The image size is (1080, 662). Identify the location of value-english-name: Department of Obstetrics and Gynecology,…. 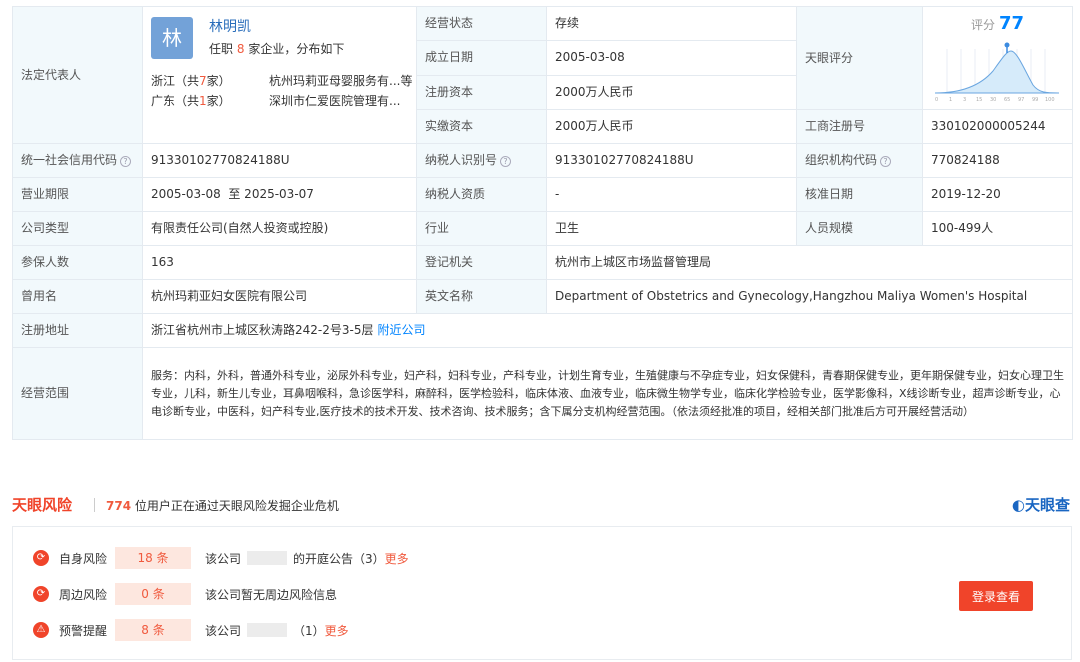
(809, 296).